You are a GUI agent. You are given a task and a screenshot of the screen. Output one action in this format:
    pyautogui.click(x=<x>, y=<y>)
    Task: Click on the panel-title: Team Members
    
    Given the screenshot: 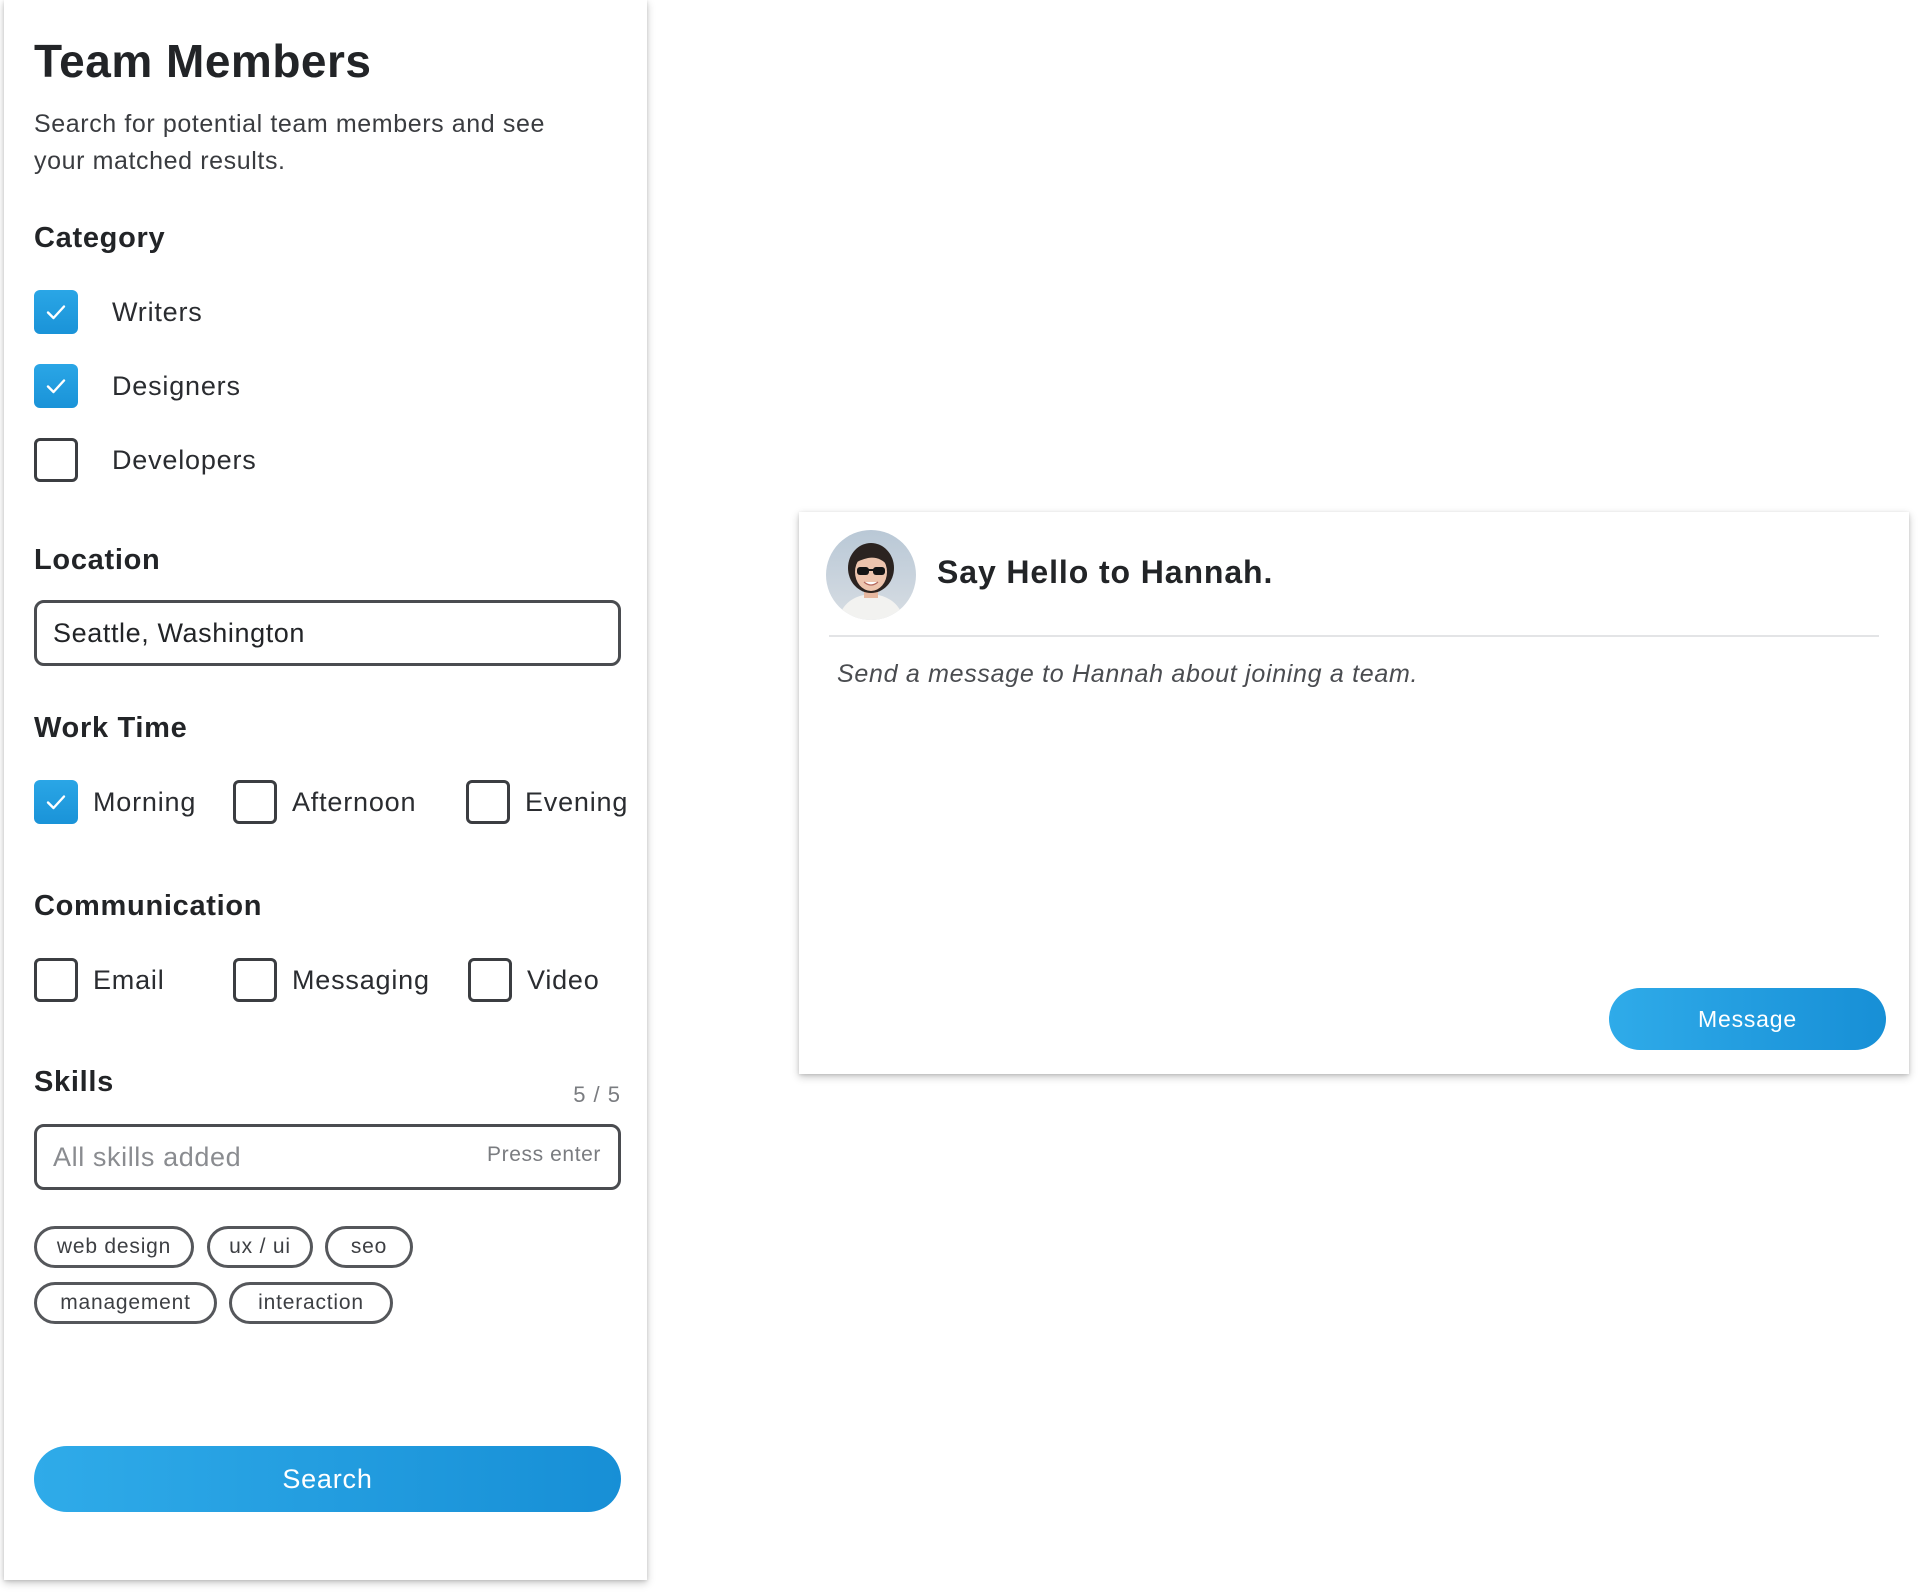 What is the action you would take?
    pyautogui.click(x=203, y=61)
    